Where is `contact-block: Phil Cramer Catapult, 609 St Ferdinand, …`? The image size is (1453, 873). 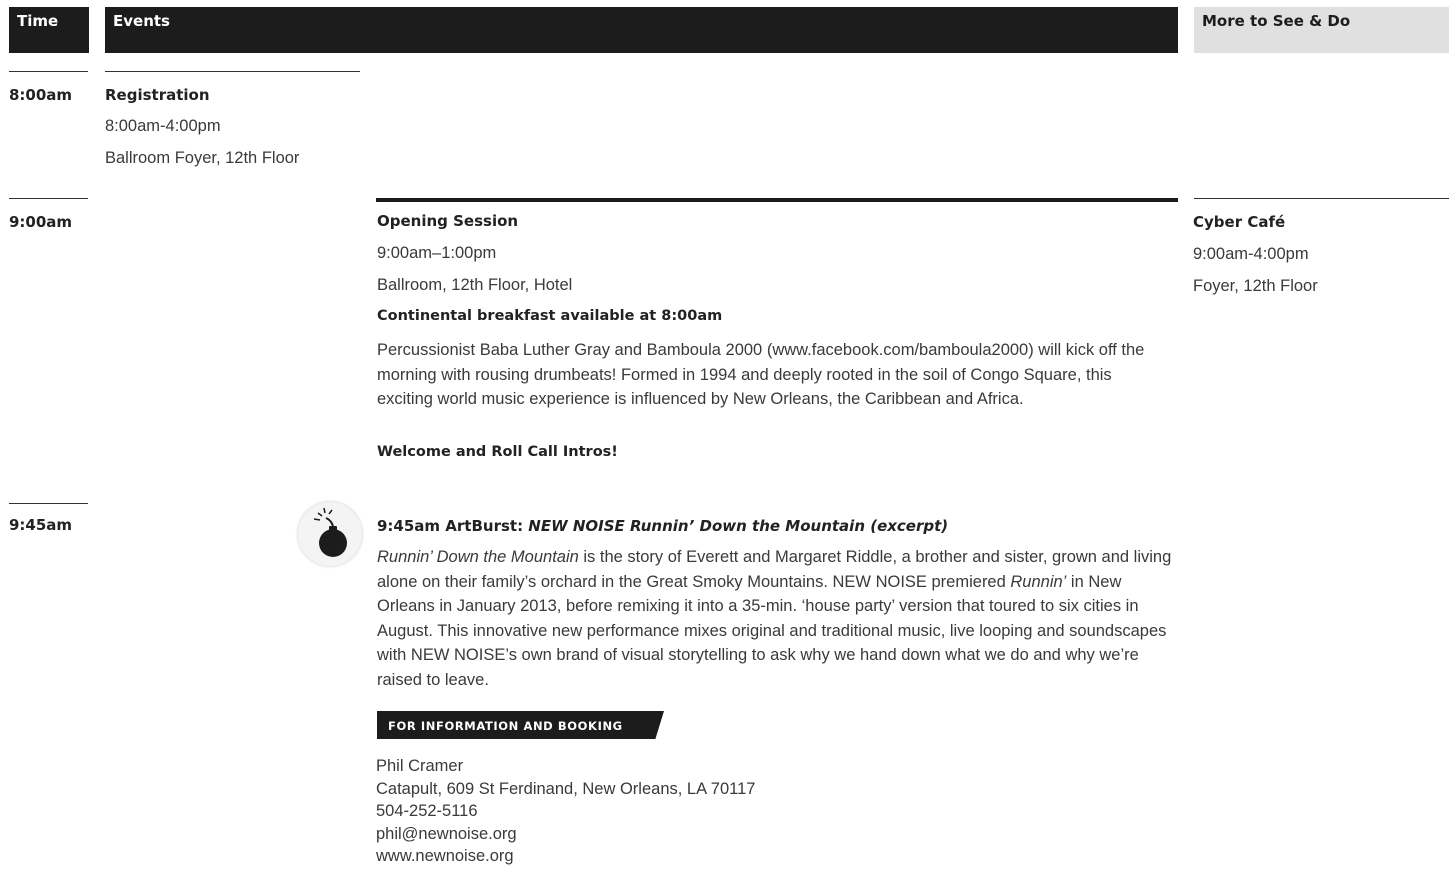 contact-block: Phil Cramer Catapult, 609 St Ferdinand, … is located at coordinates (565, 811).